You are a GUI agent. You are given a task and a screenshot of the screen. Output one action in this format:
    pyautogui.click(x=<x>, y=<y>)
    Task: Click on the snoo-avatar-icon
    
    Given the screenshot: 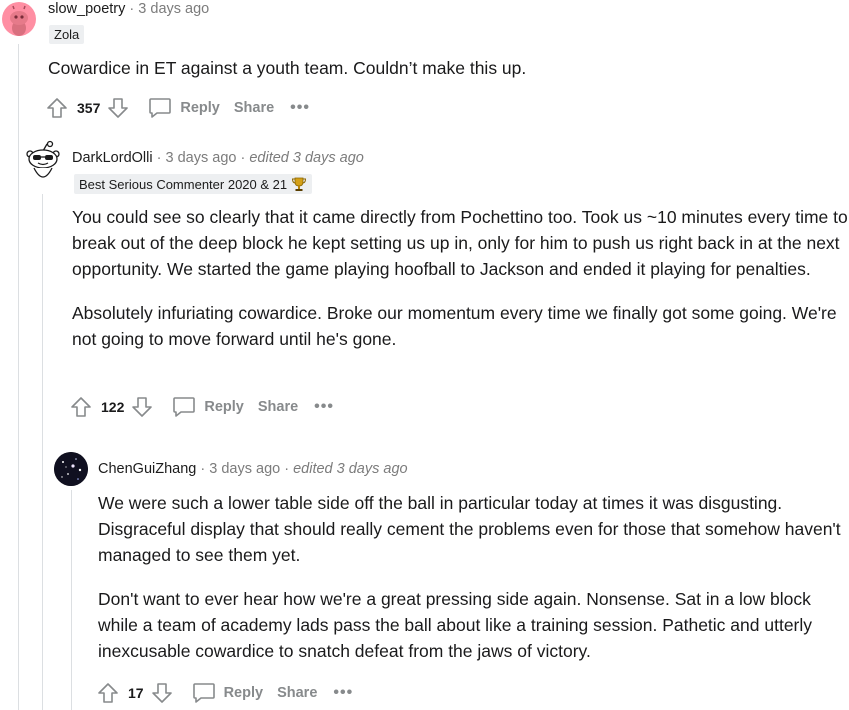 What is the action you would take?
    pyautogui.click(x=19, y=20)
    